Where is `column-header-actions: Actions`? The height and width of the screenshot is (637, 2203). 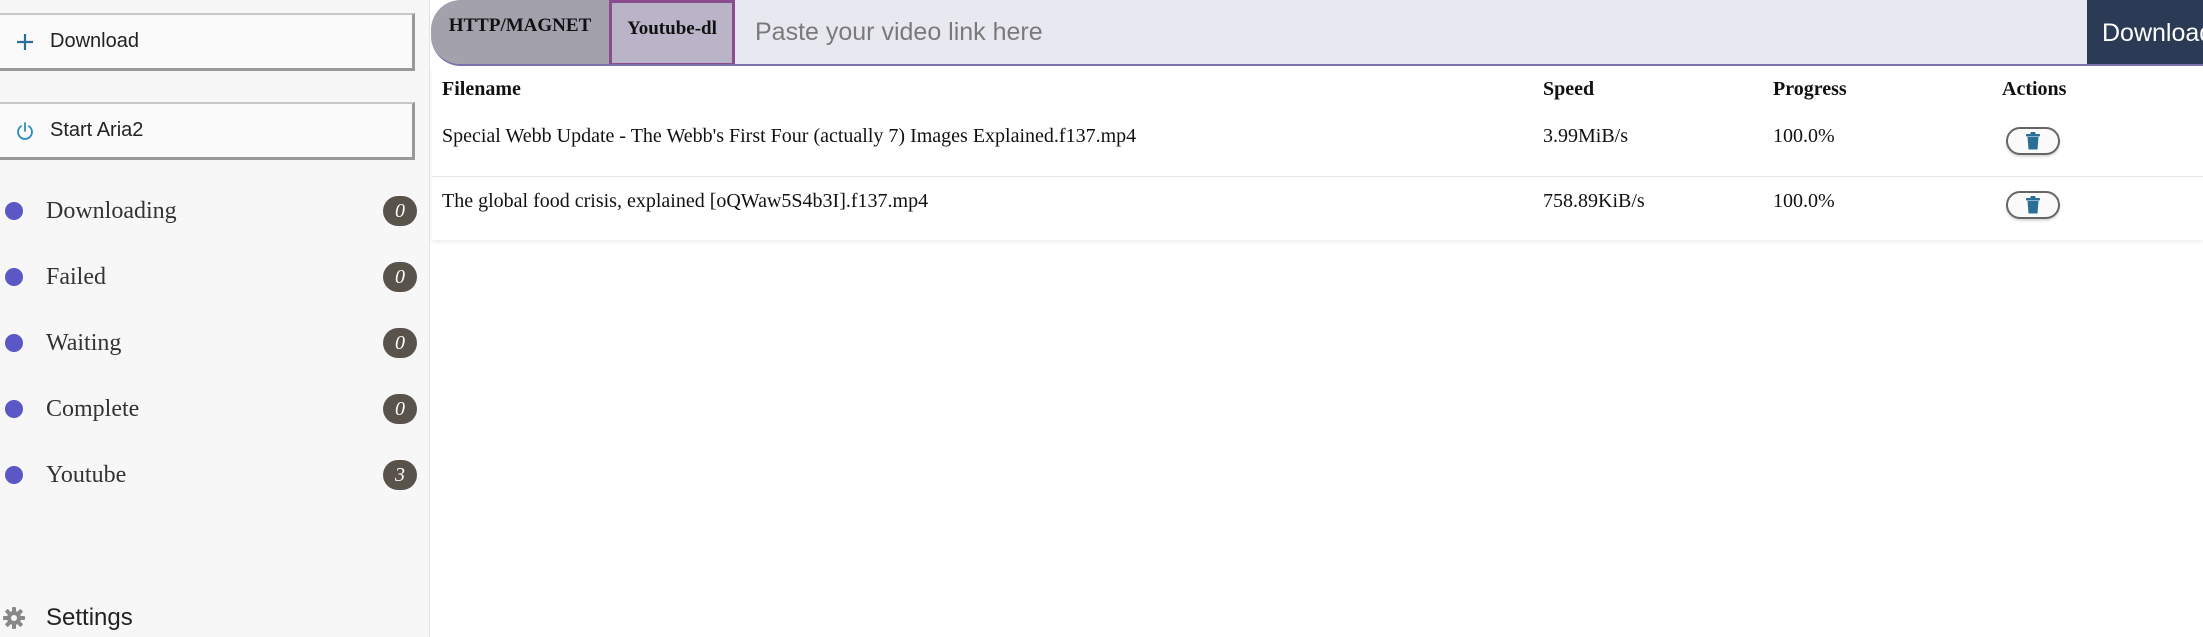
column-header-actions: Actions is located at coordinates (2034, 89).